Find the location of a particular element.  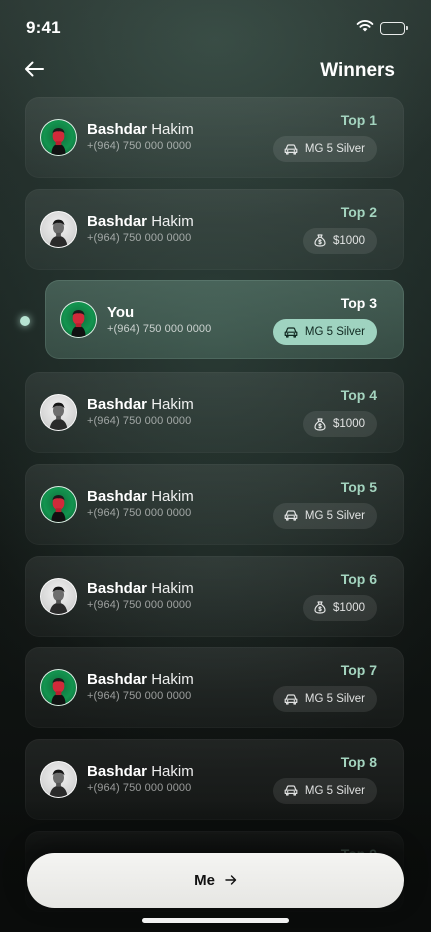

winner-rank: Top 1 is located at coordinates (358, 120).